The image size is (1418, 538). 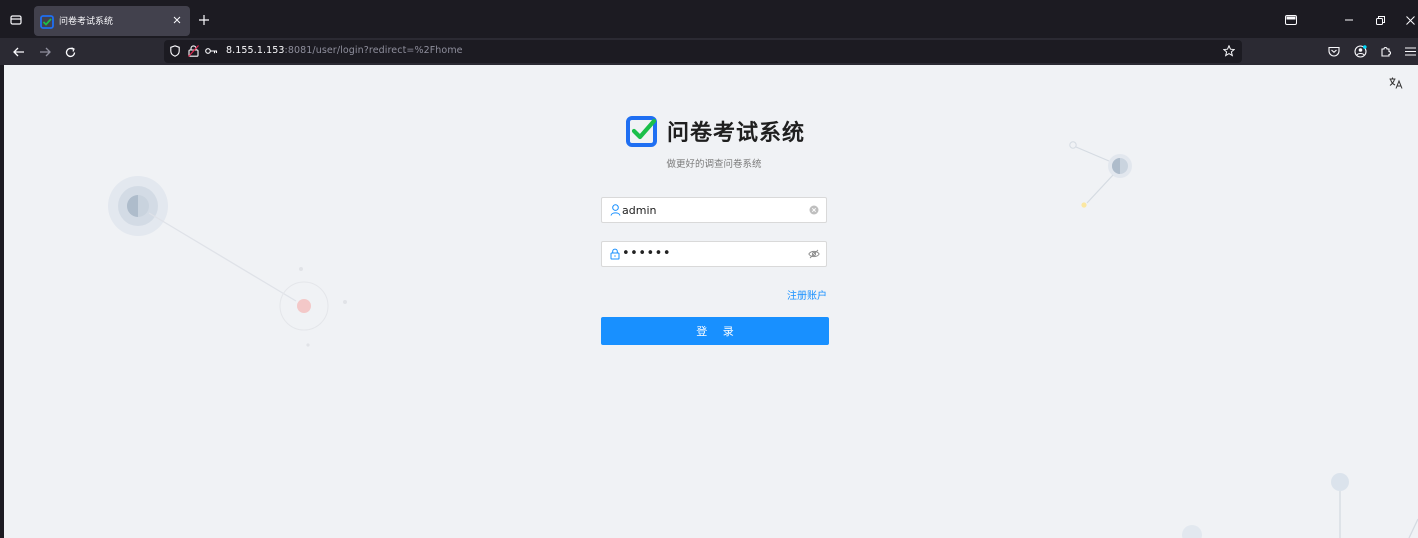 I want to click on new-tab-plus-icon, so click(x=204, y=20).